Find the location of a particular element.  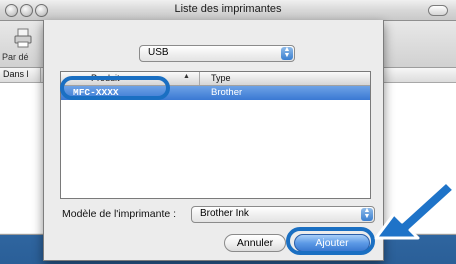

printer-model-label: Modèle de l'imprimante : is located at coordinates (119, 214).